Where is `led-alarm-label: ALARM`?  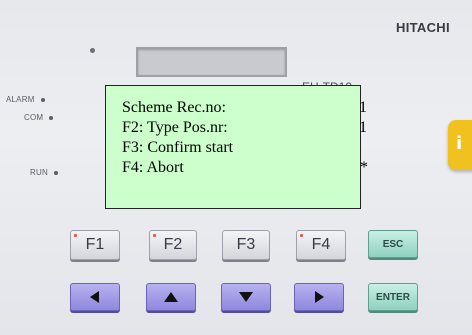 led-alarm-label: ALARM is located at coordinates (20, 99).